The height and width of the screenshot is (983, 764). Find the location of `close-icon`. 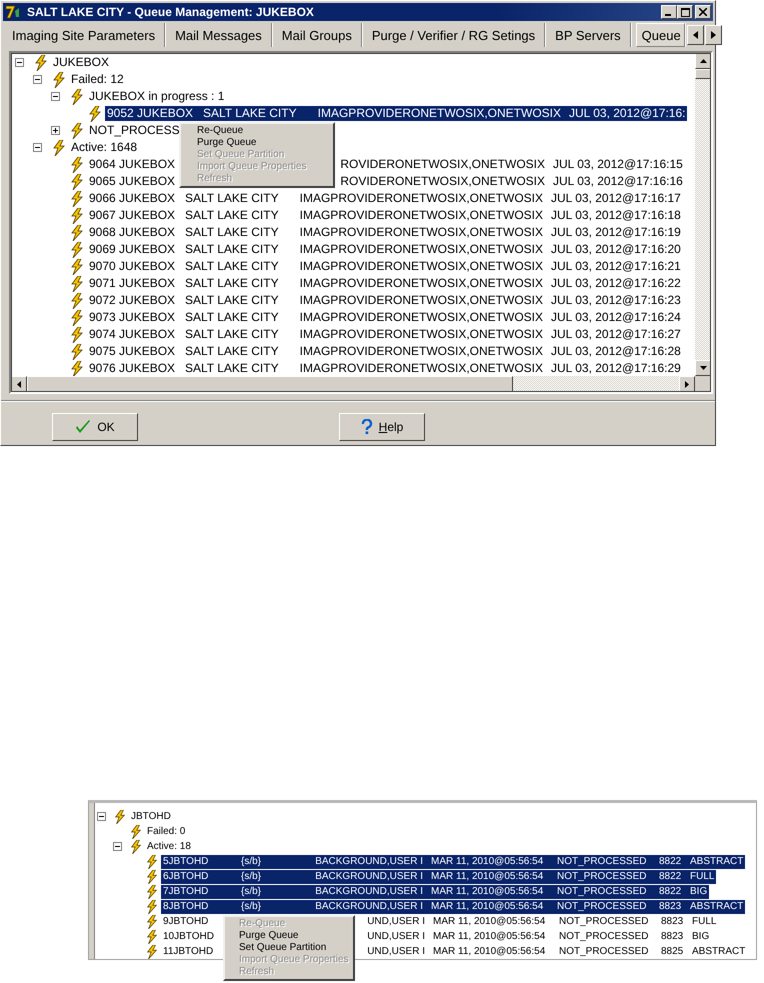

close-icon is located at coordinates (703, 12).